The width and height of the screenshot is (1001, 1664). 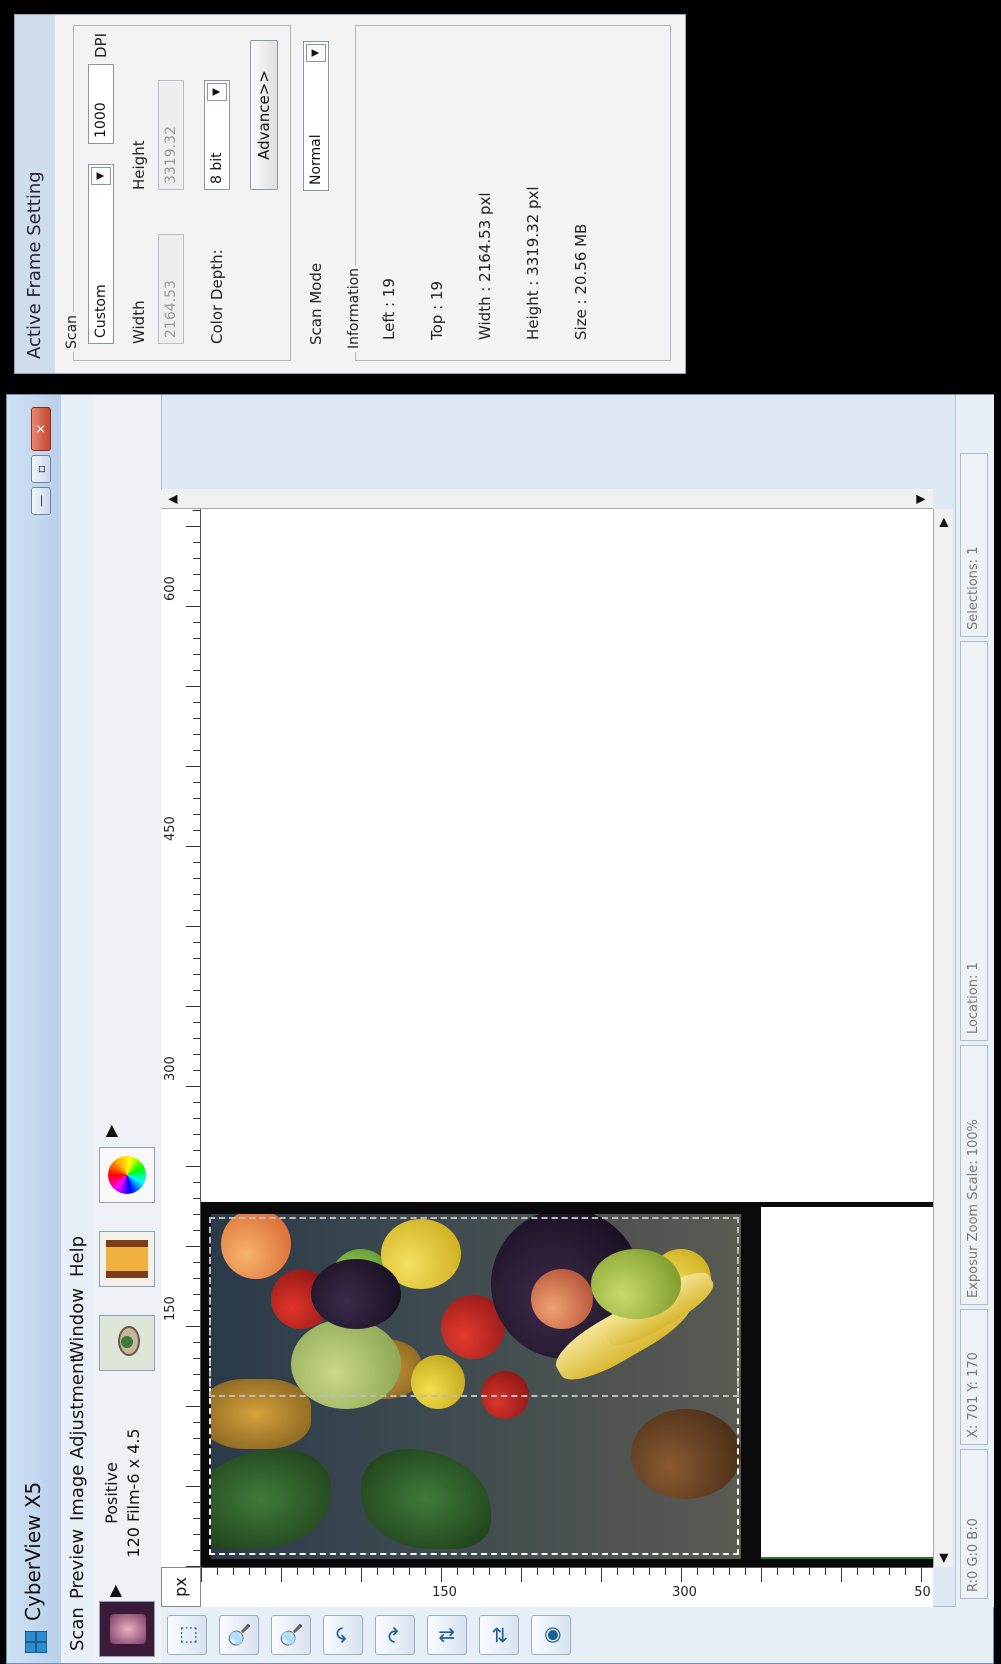 What do you see at coordinates (343, 1635) in the screenshot?
I see `rotate-left-tool-icon: ↶` at bounding box center [343, 1635].